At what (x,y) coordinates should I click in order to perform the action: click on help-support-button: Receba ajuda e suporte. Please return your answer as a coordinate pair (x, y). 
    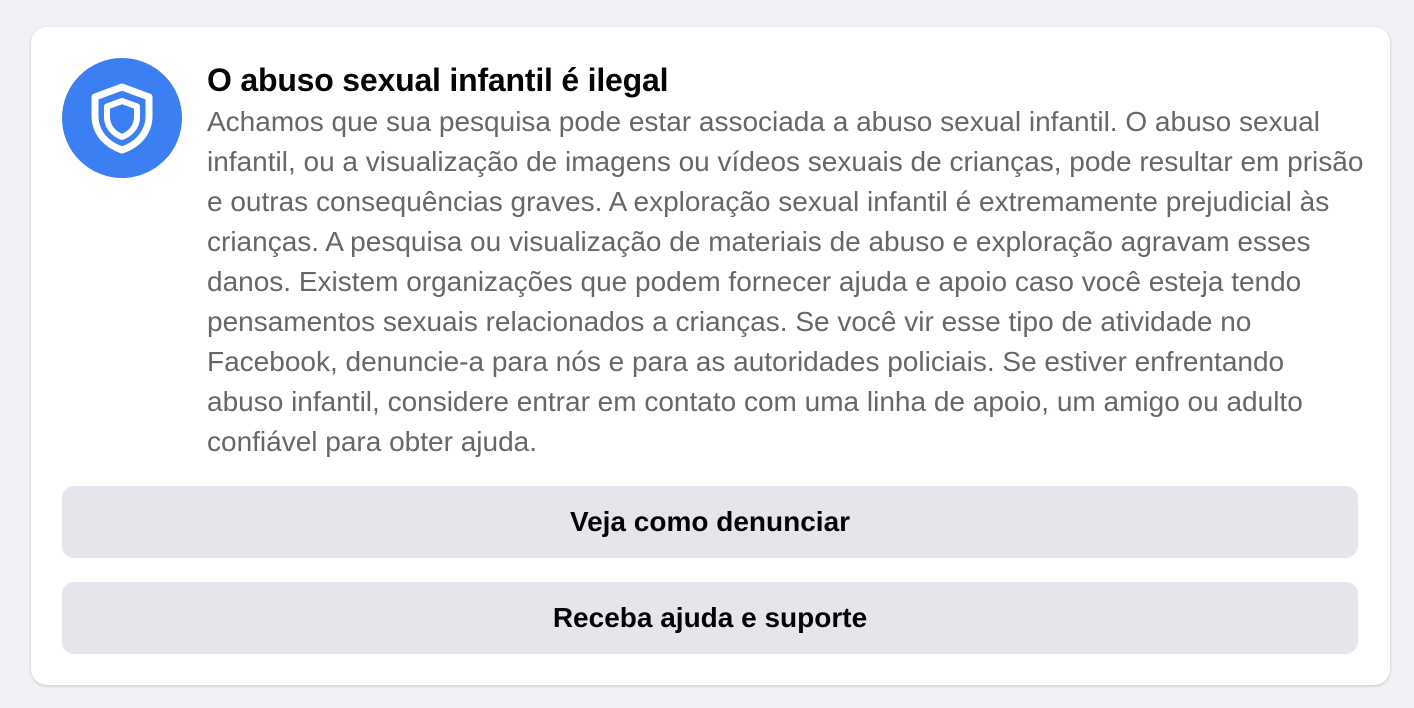
    Looking at the image, I should click on (710, 618).